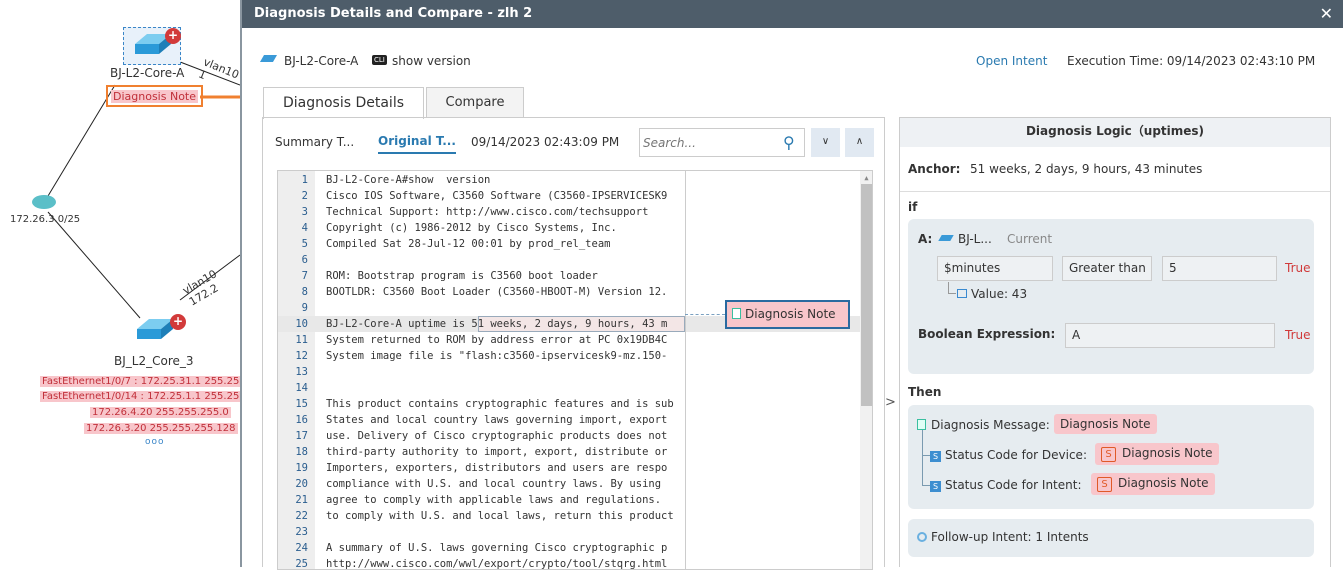 Image resolution: width=1343 pixels, height=570 pixels. What do you see at coordinates (301, 468) in the screenshot?
I see `line-number: 19` at bounding box center [301, 468].